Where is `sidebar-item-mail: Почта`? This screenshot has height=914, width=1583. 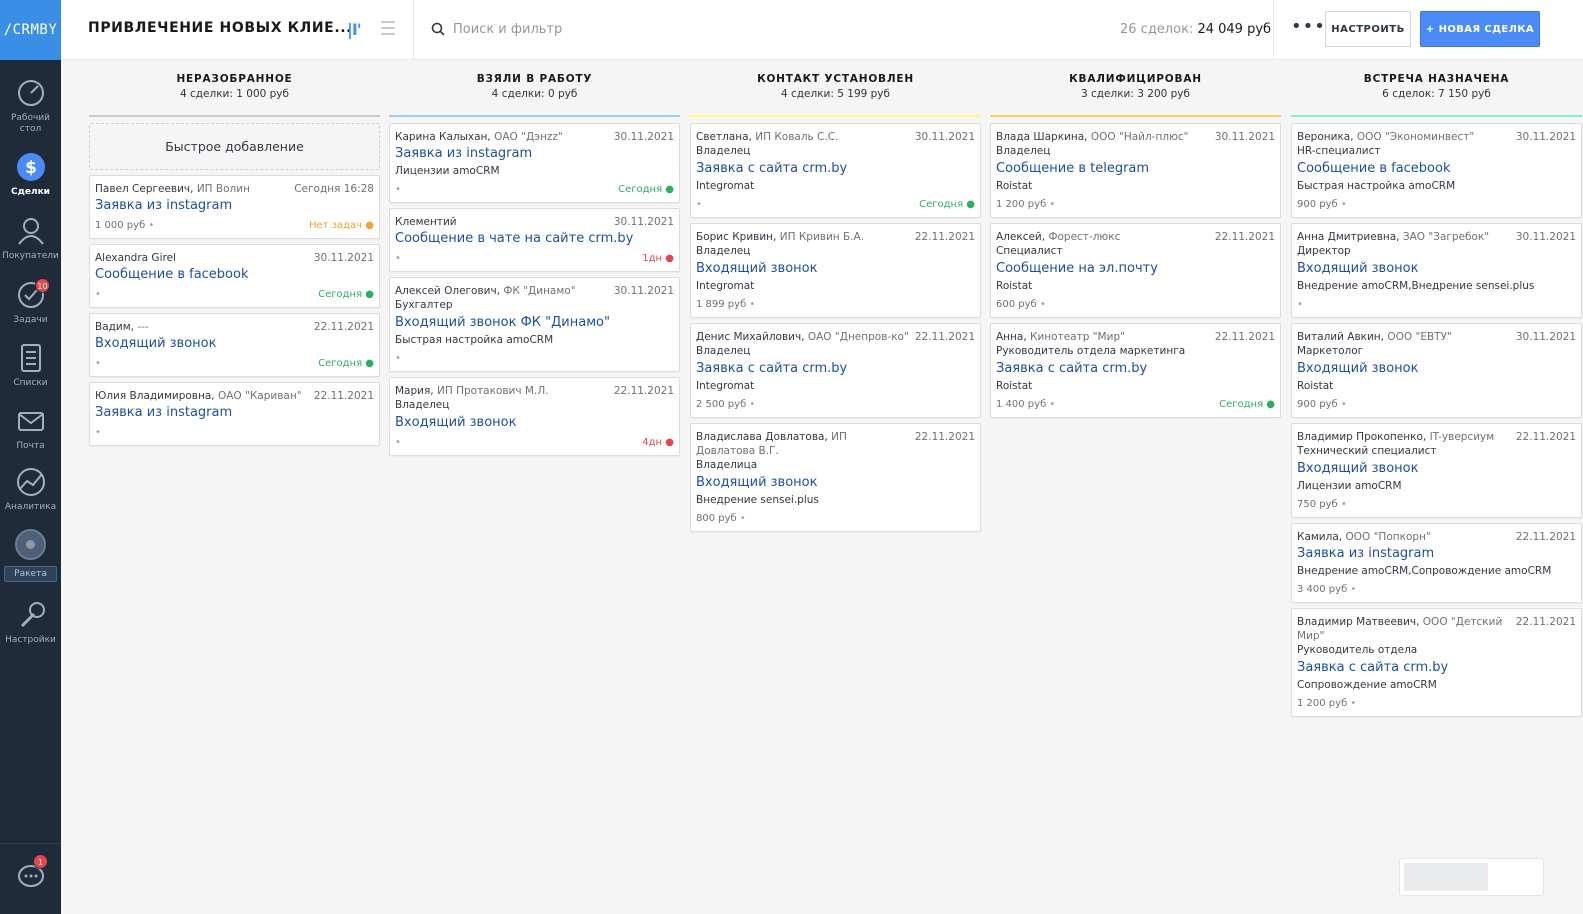
sidebar-item-mail: Почта is located at coordinates (30, 427).